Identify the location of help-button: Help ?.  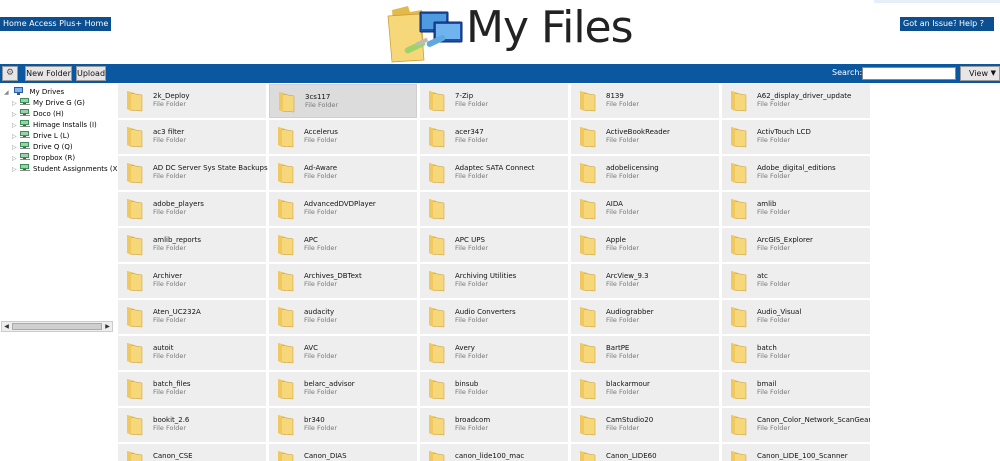
(975, 24).